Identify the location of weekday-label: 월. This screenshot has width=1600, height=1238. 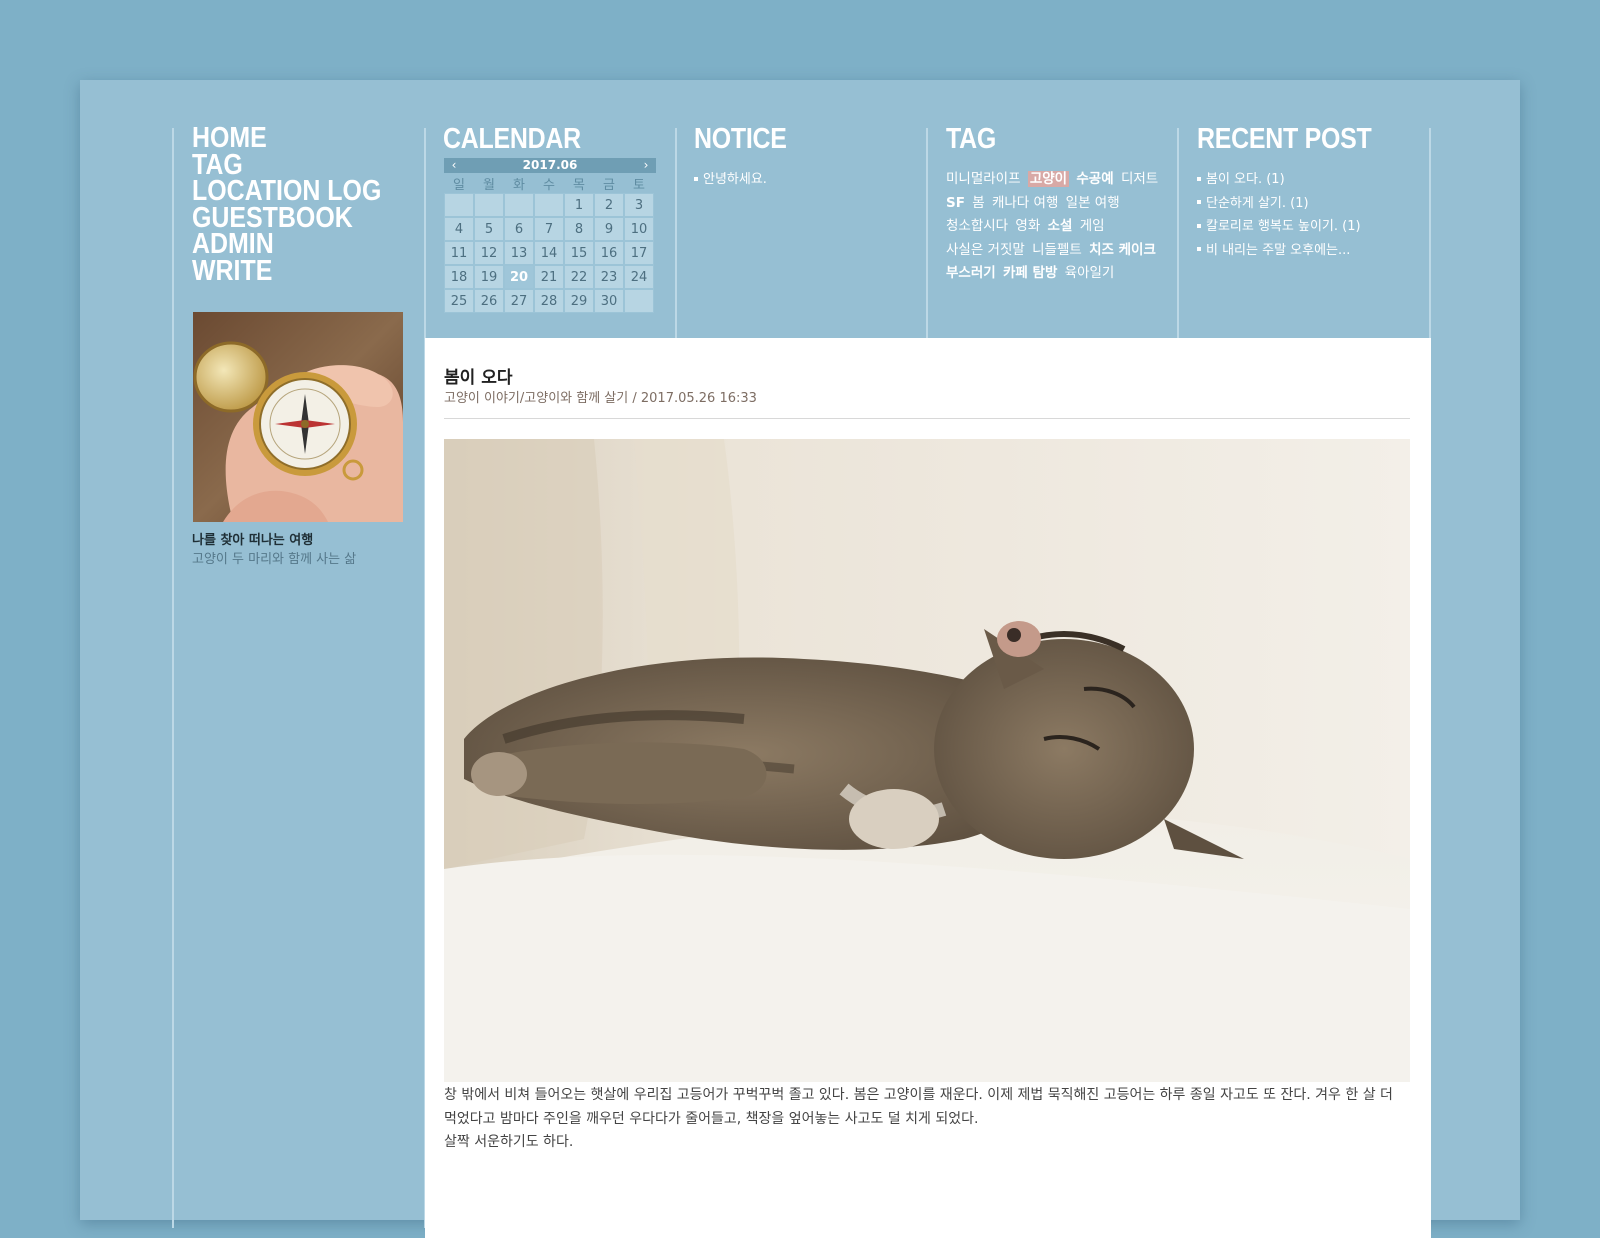
(489, 185).